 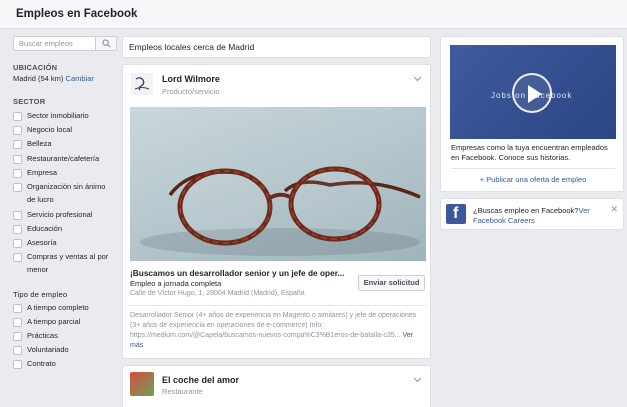 What do you see at coordinates (42, 242) in the screenshot?
I see `checkbox-label: Asesoría` at bounding box center [42, 242].